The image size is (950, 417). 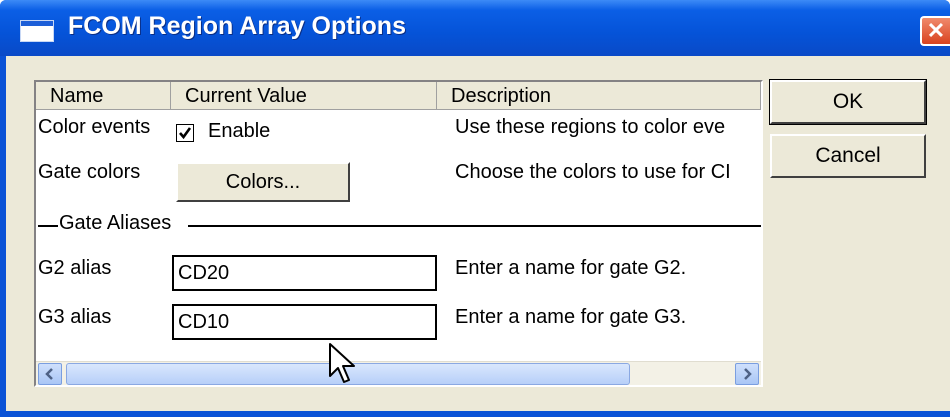 What do you see at coordinates (848, 102) in the screenshot?
I see `ok-button: OK` at bounding box center [848, 102].